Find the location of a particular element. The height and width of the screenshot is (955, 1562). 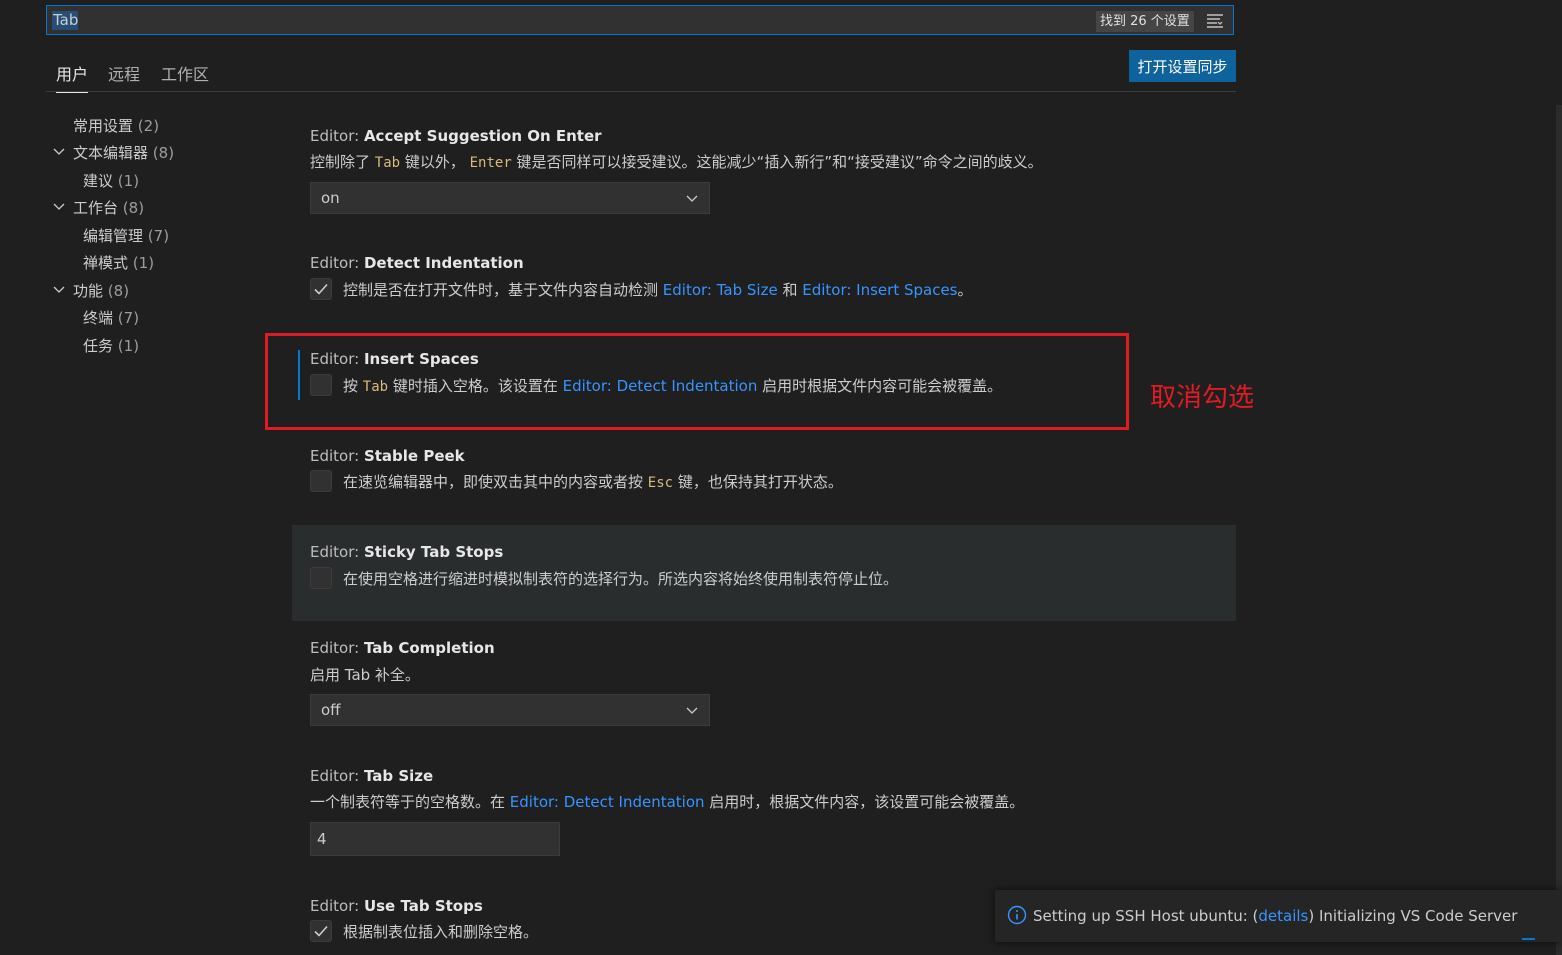

progress-indicator is located at coordinates (1528, 939).